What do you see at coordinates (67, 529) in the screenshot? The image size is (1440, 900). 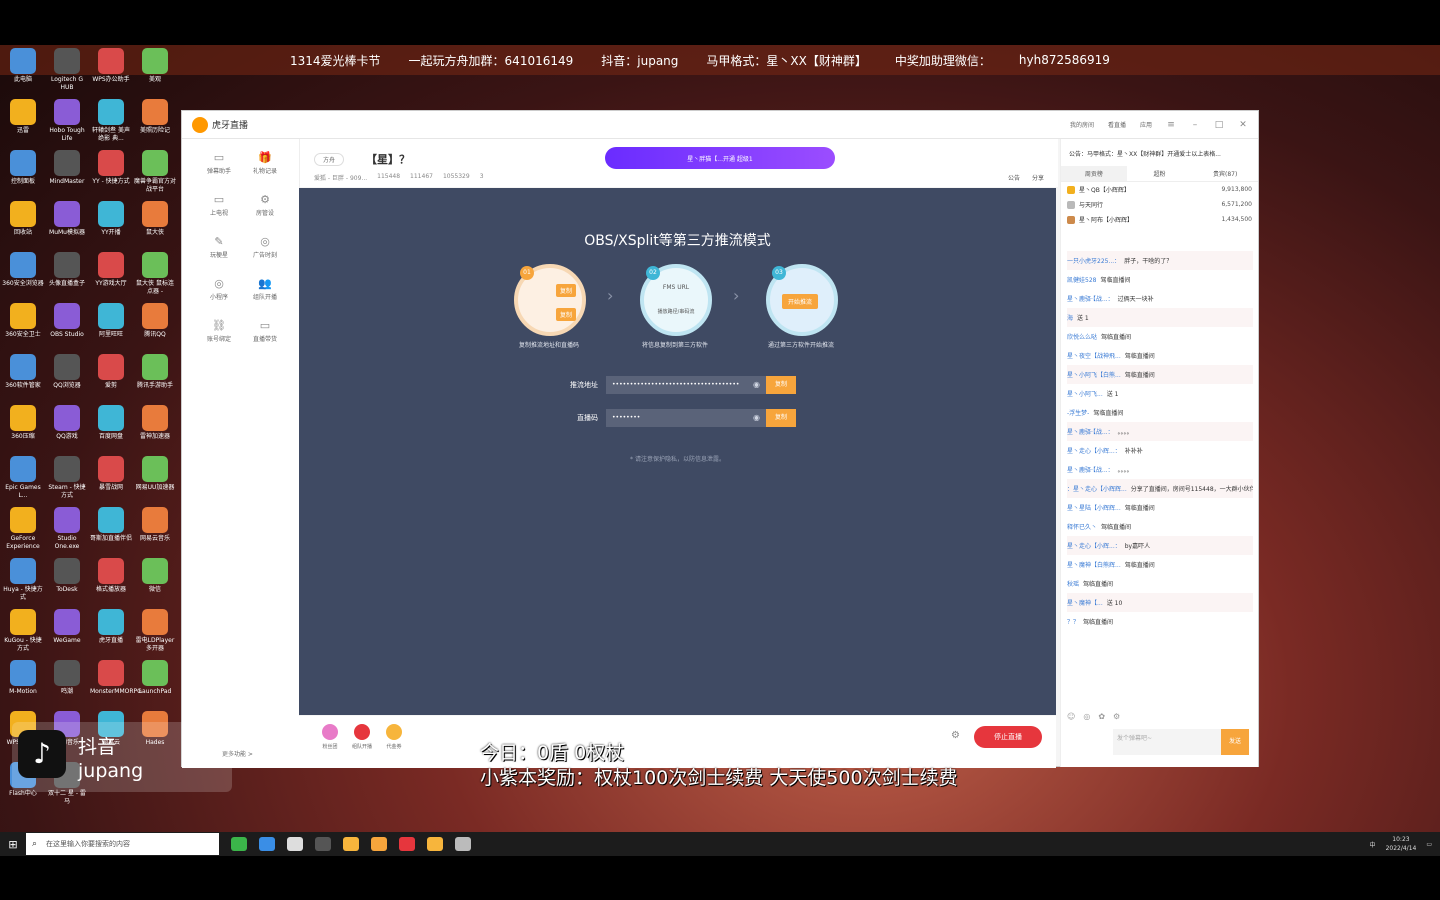 I see `desktop-icon: Studio One.exe` at bounding box center [67, 529].